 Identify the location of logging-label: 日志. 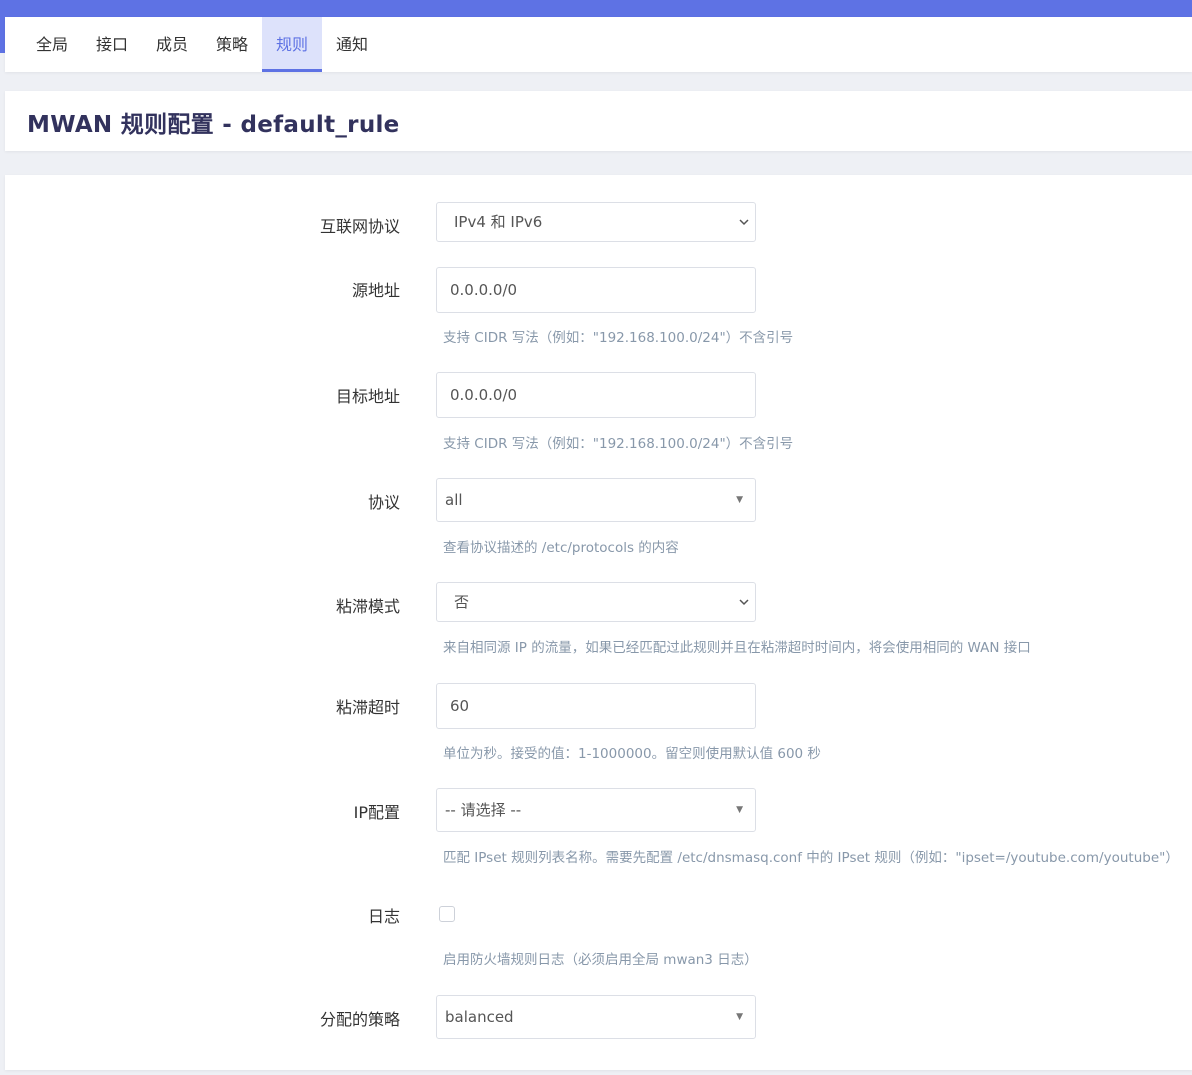
(383, 916).